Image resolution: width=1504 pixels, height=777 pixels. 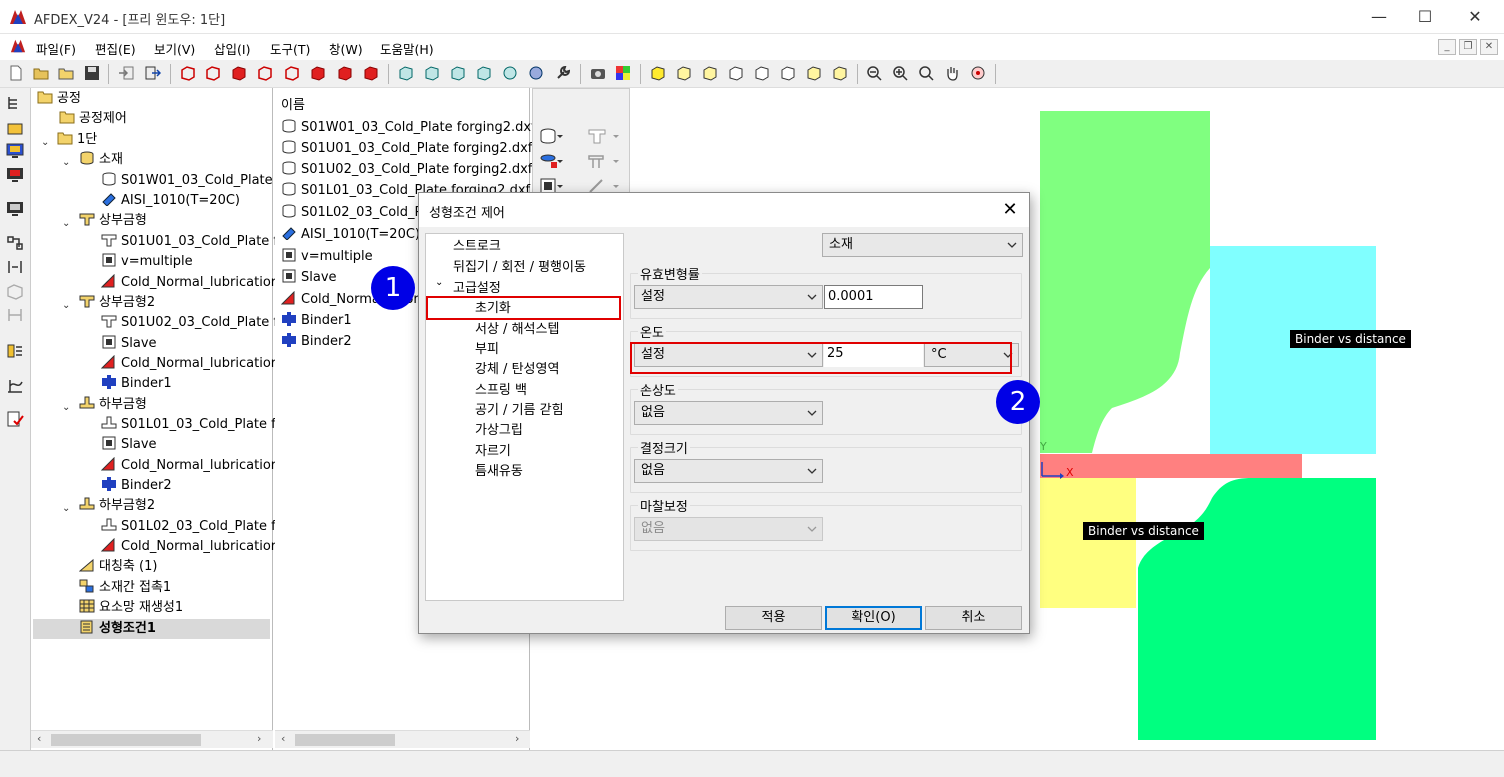 What do you see at coordinates (93, 119) in the screenshot?
I see `tree-item-process-control: 공정제어` at bounding box center [93, 119].